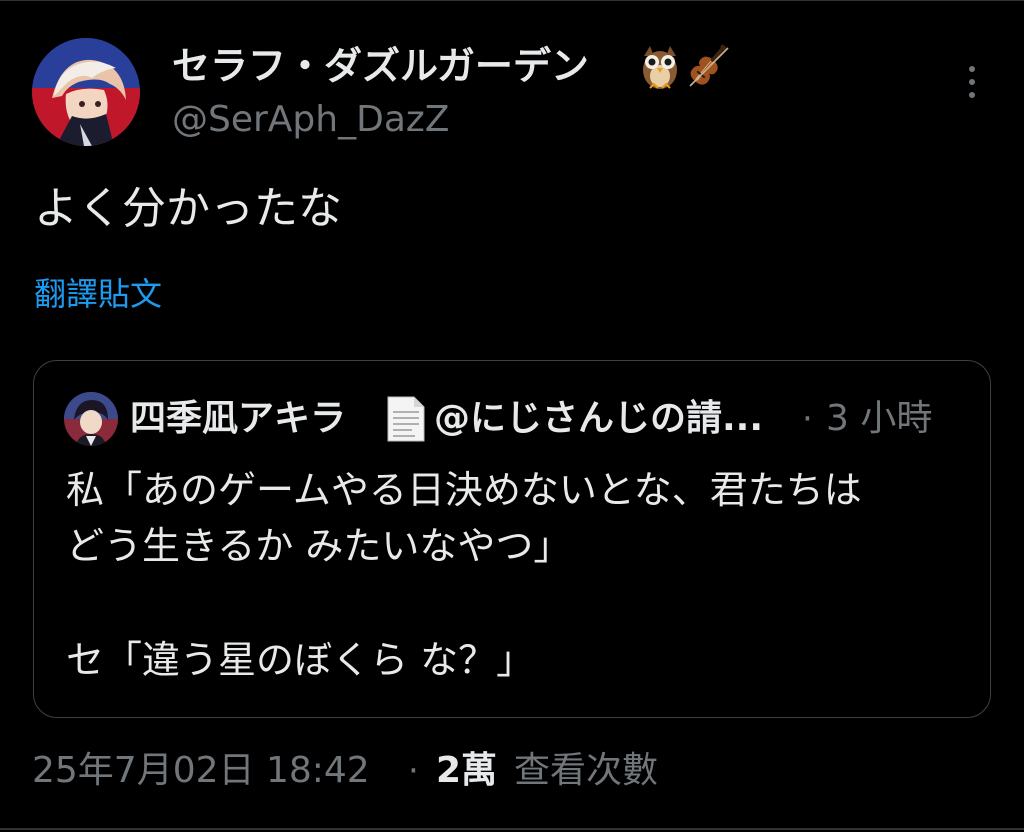  I want to click on quote-timestamp: 3 小時, so click(879, 419).